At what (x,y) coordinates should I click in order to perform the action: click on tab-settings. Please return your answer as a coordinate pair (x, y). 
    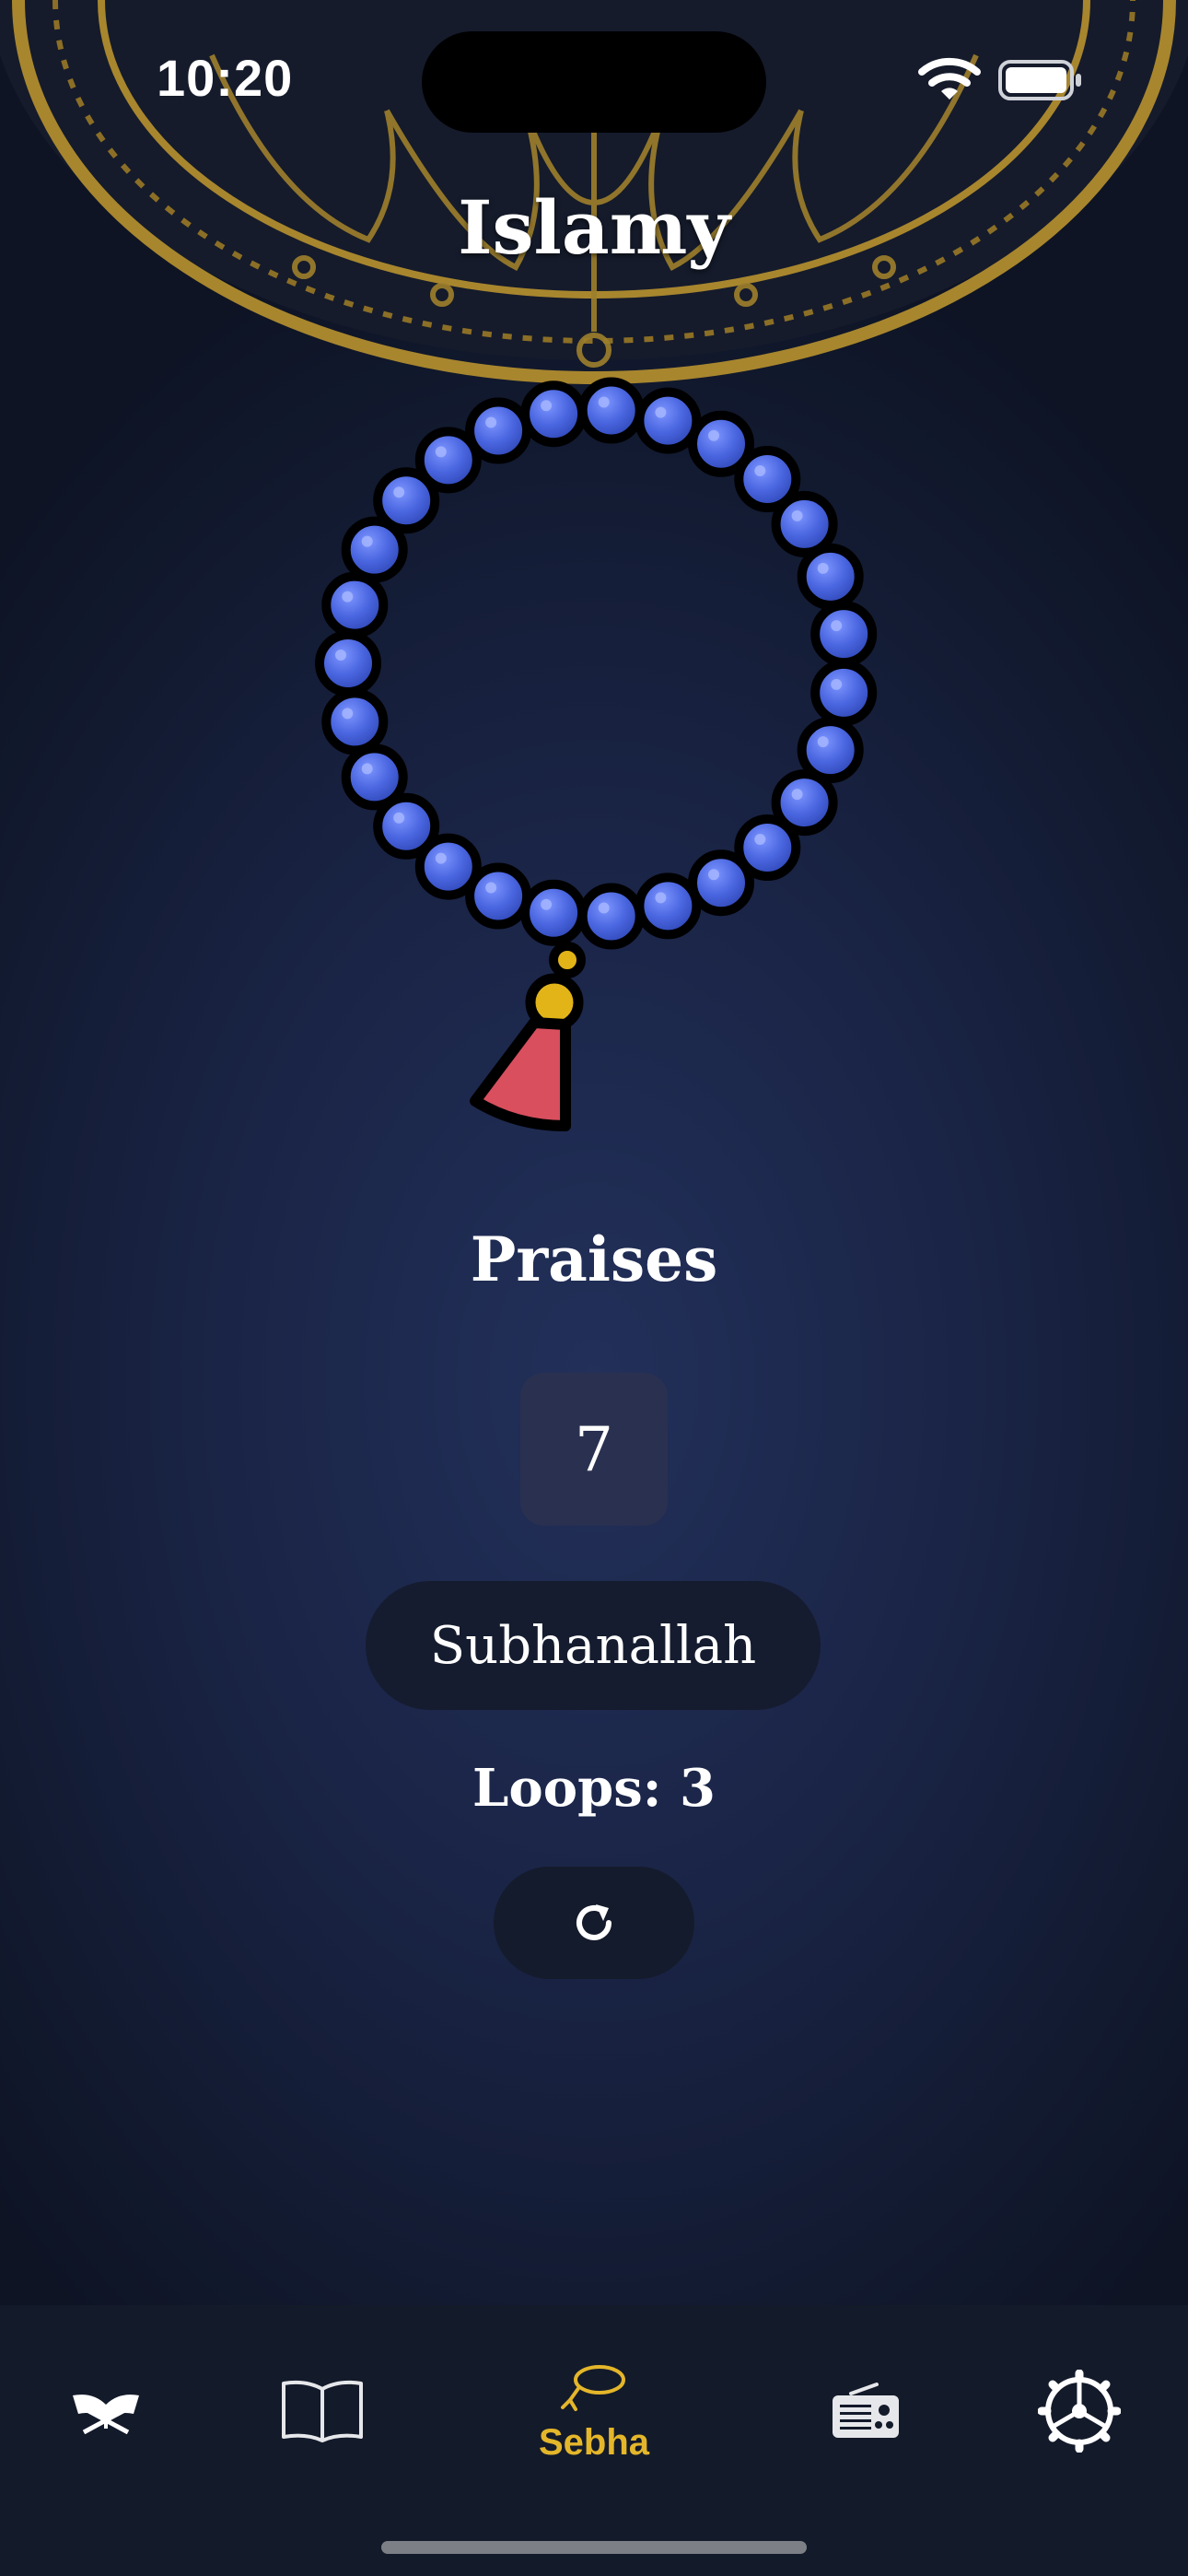
    Looking at the image, I should click on (1079, 2411).